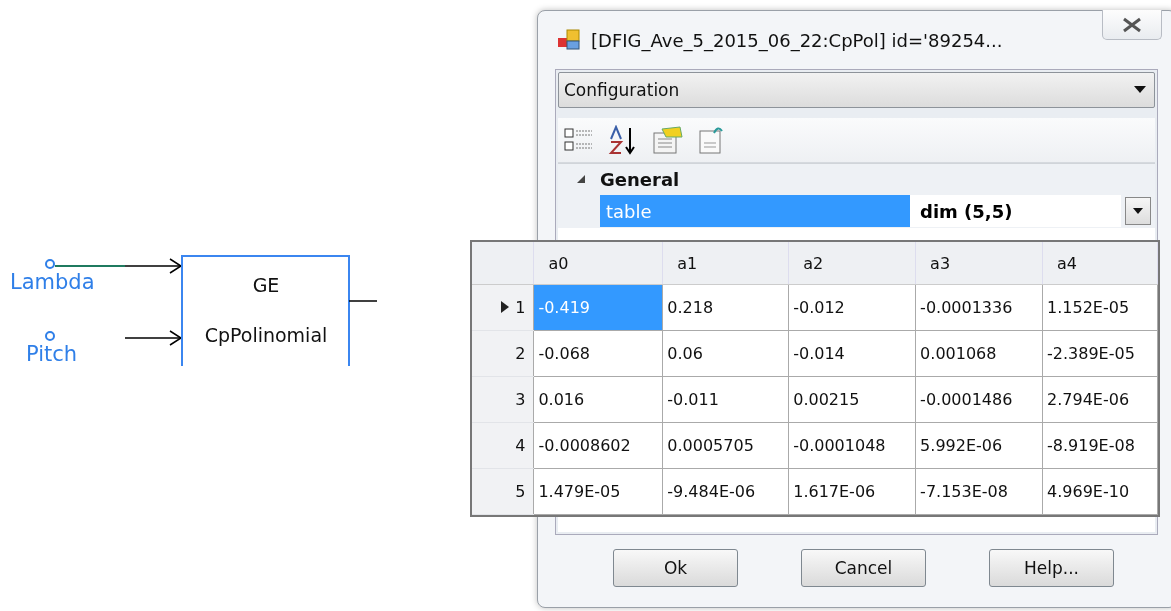 This screenshot has height=611, width=1171. I want to click on table-cell: 1.617E-06, so click(852, 491).